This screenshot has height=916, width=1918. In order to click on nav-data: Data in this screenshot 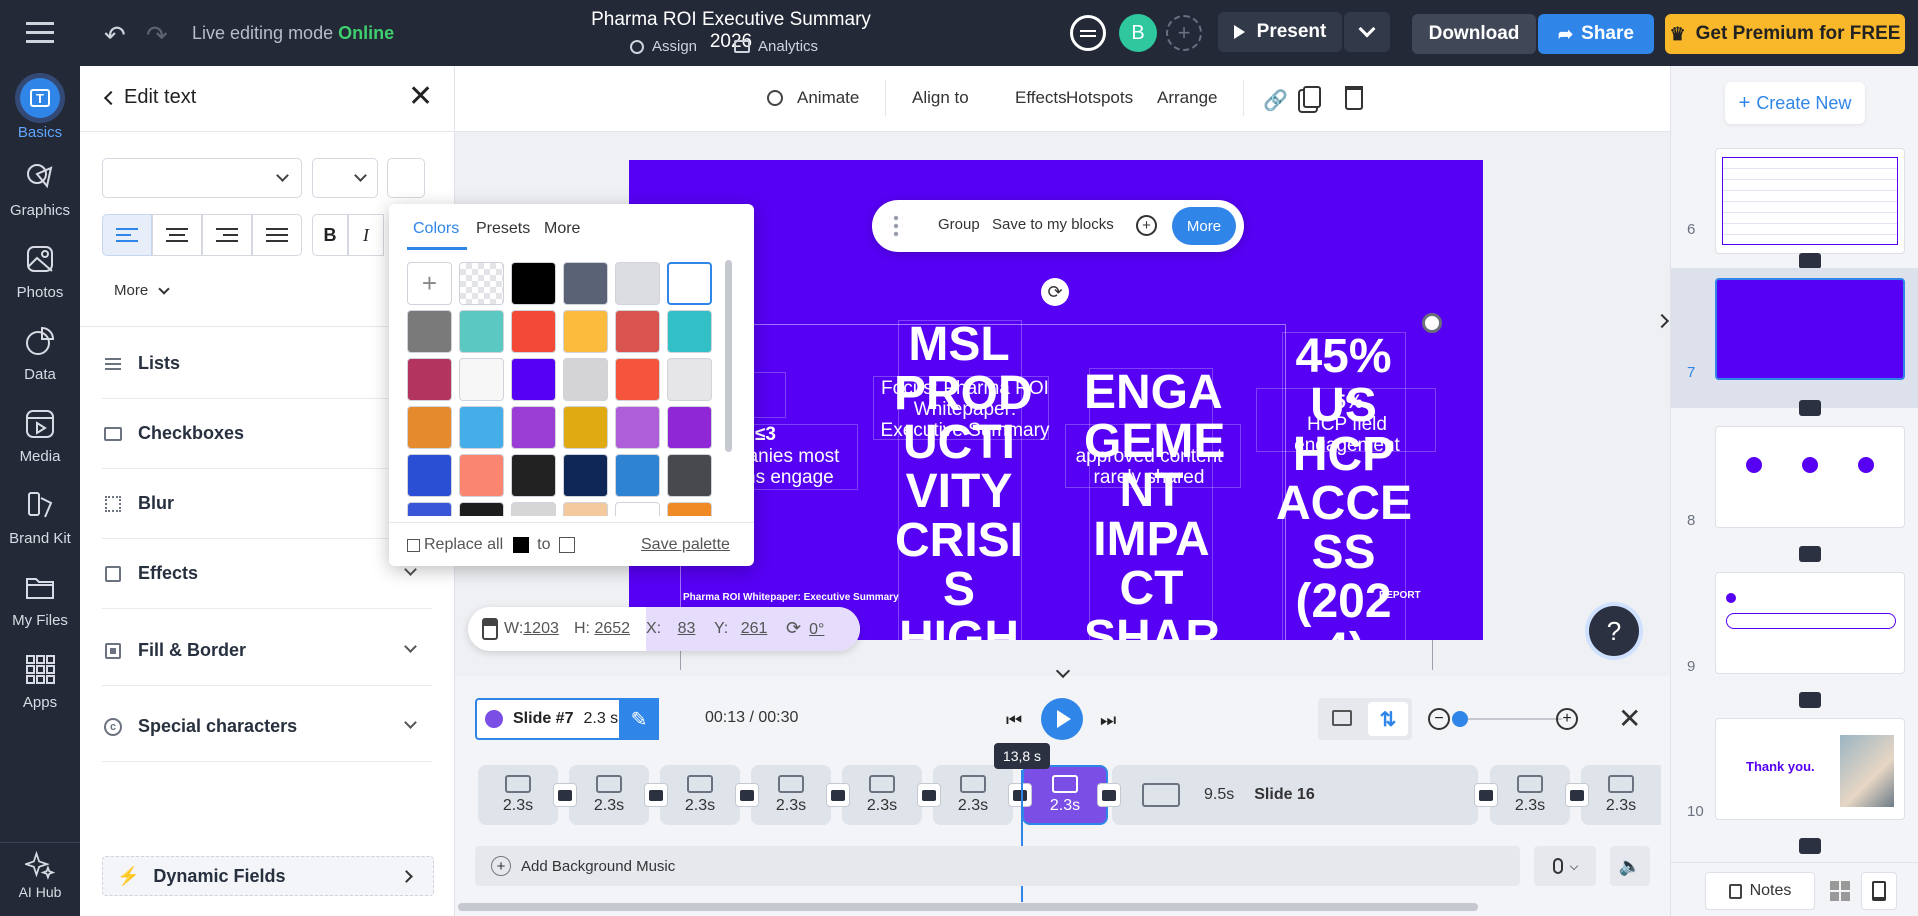, I will do `click(40, 365)`.